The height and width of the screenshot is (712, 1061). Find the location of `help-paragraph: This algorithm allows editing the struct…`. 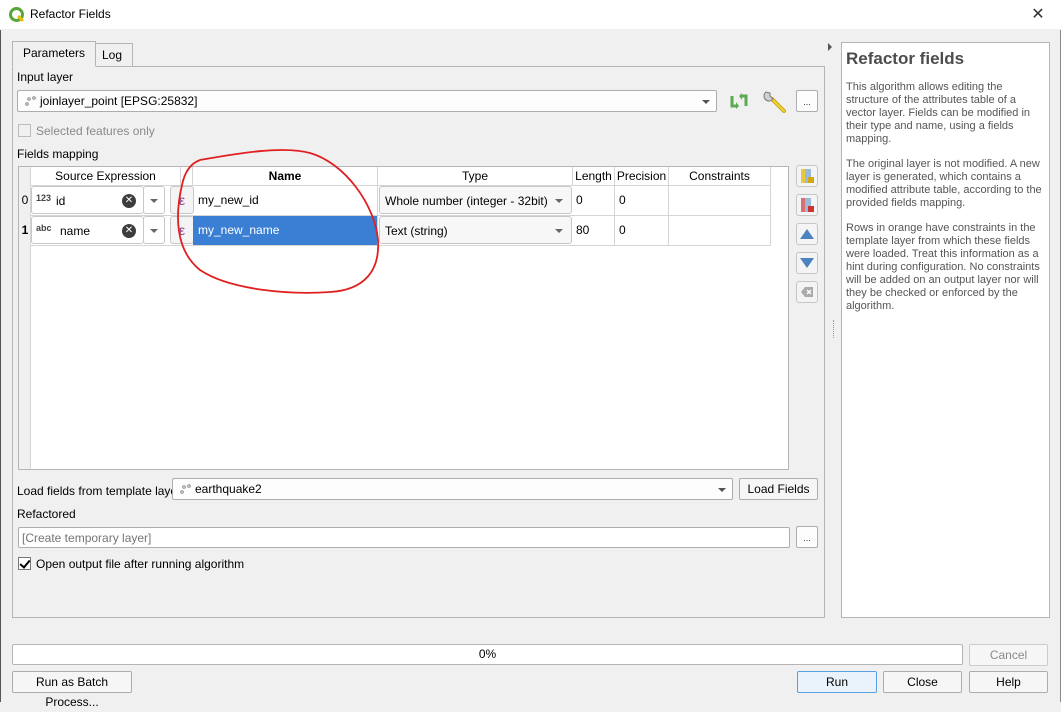

help-paragraph: This algorithm allows editing the struct… is located at coordinates (938, 113).